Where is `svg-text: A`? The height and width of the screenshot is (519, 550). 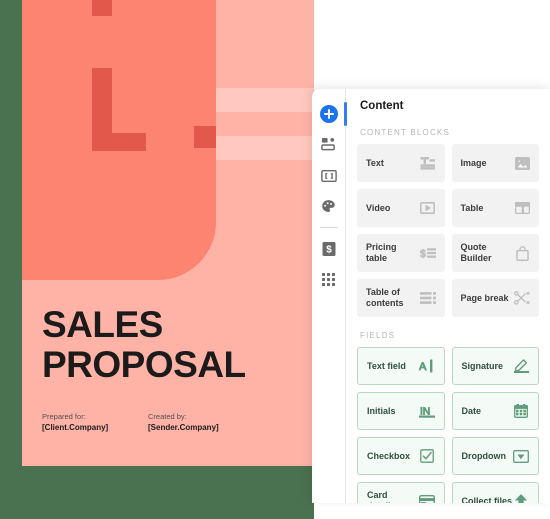
svg-text: A is located at coordinates (423, 367).